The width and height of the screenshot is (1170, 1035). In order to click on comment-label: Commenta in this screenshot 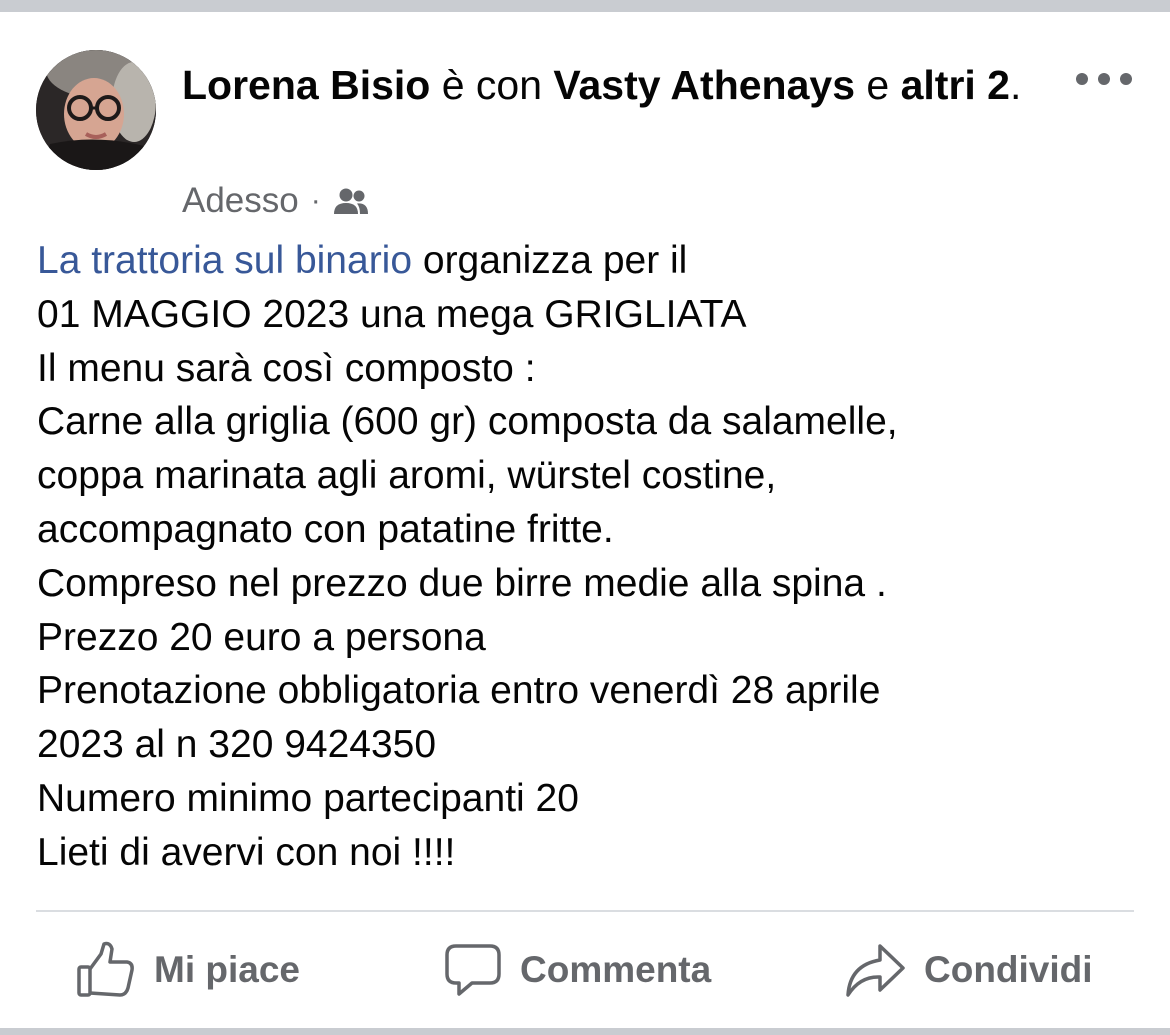, I will do `click(616, 969)`.